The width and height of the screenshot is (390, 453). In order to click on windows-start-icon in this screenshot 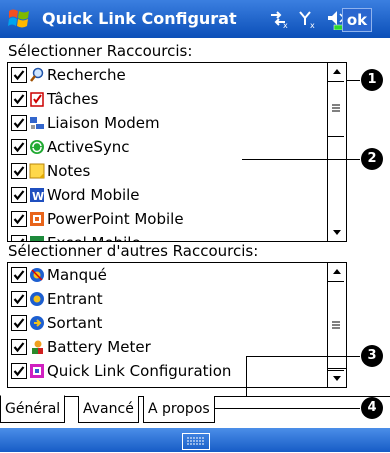, I will do `click(20, 19)`.